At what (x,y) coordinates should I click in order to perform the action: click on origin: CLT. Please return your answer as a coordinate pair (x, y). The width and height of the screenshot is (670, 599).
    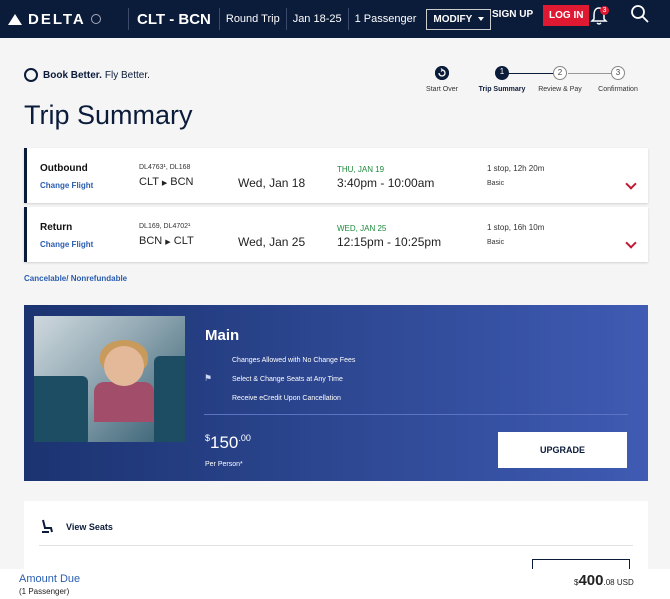
    Looking at the image, I should click on (149, 182).